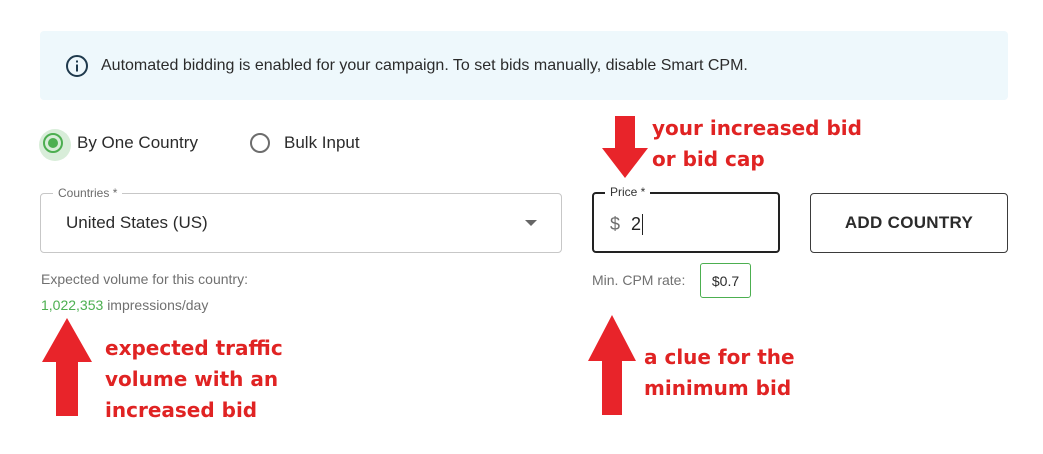 The height and width of the screenshot is (454, 1043). Describe the element at coordinates (301, 219) in the screenshot. I see `countries-select: Countries * United States (US)` at that location.